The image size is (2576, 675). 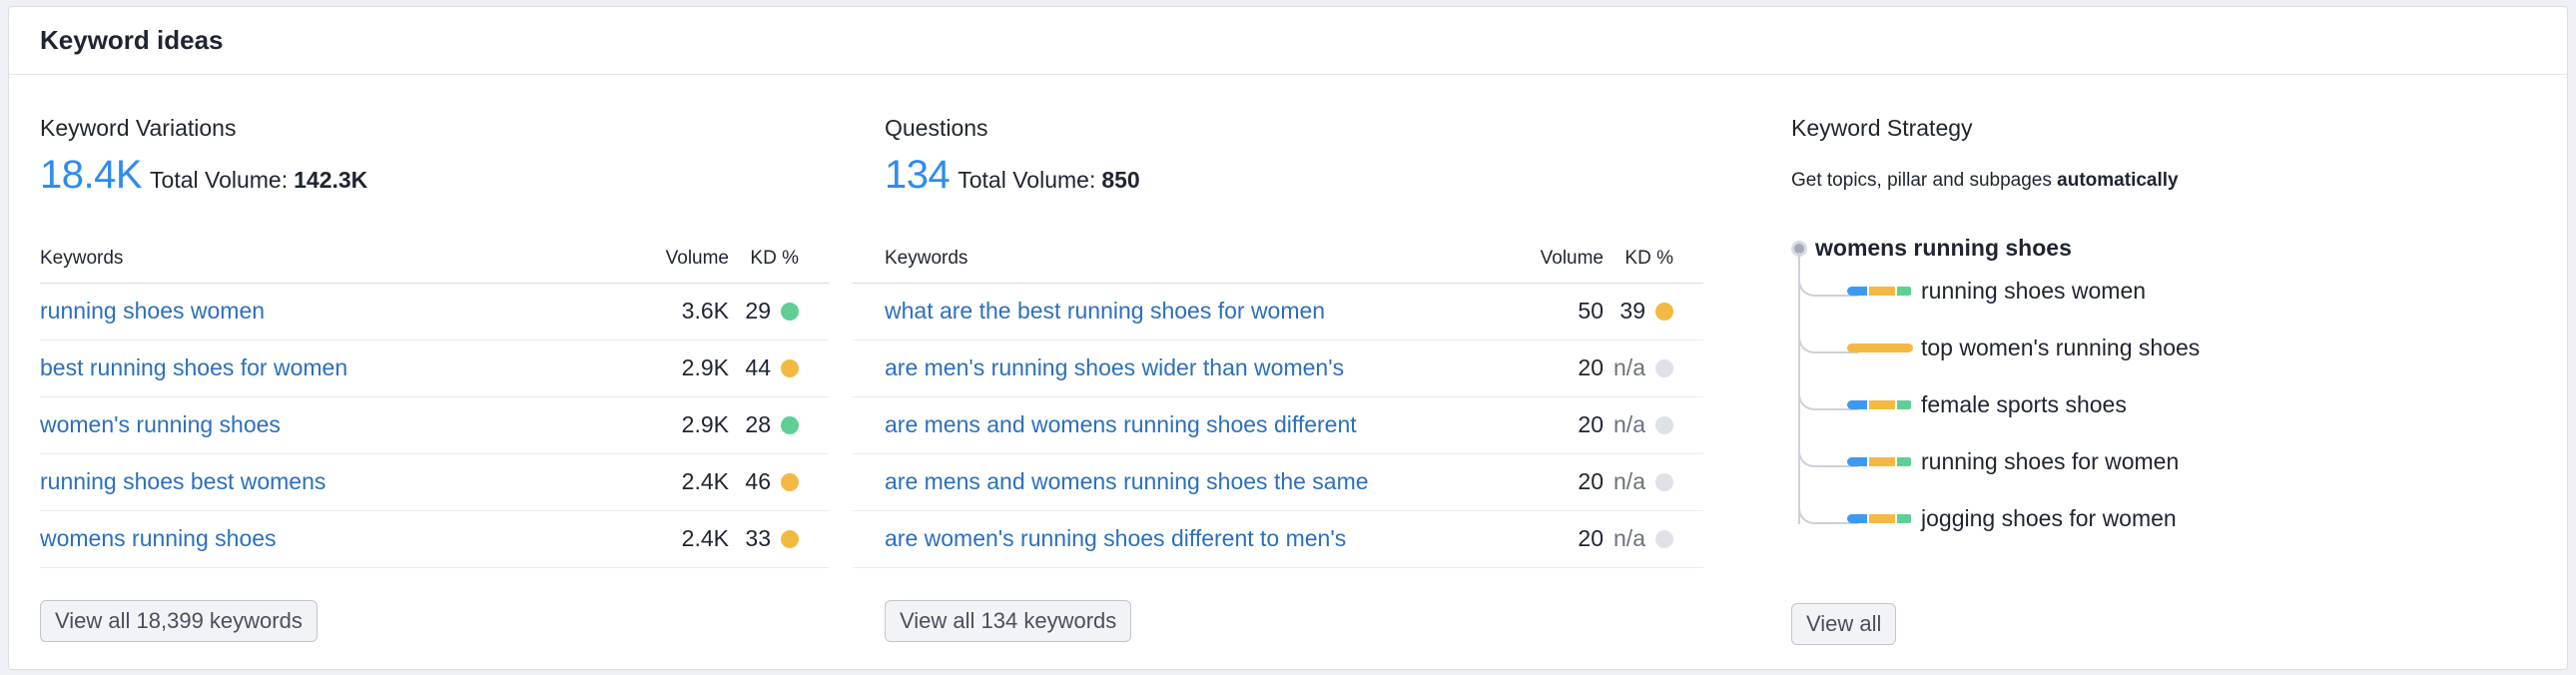 I want to click on tree-child-label: running shoes women, so click(x=2034, y=291).